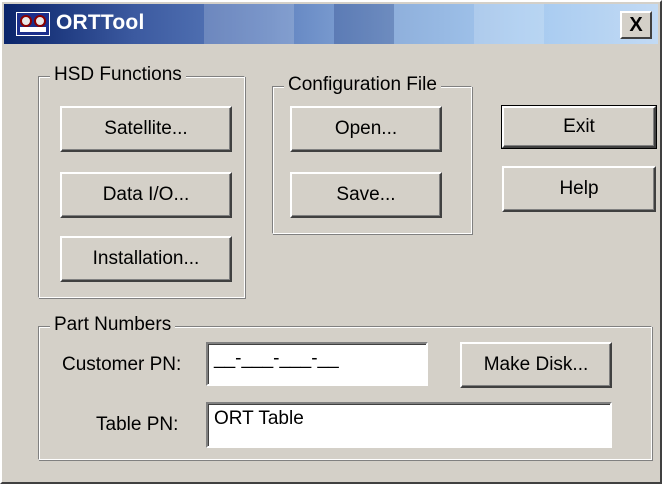 This screenshot has width=662, height=484. Describe the element at coordinates (122, 364) in the screenshot. I see `customer-pn-label: Customer PN:` at that location.